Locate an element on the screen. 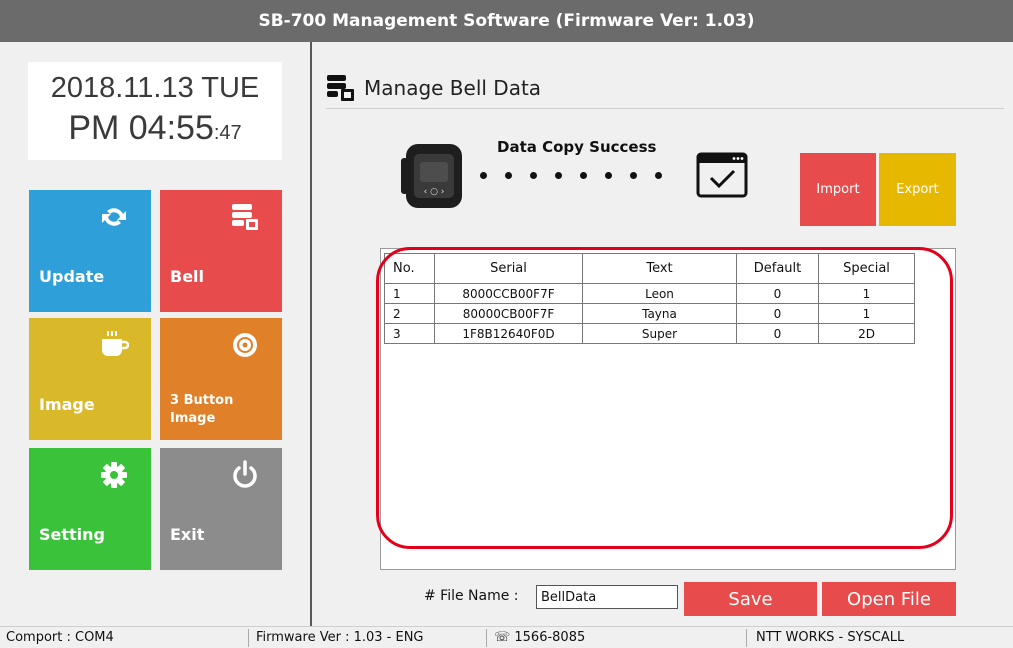 The height and width of the screenshot is (648, 1013). clock-date: 2018.11.13 TUE is located at coordinates (155, 88).